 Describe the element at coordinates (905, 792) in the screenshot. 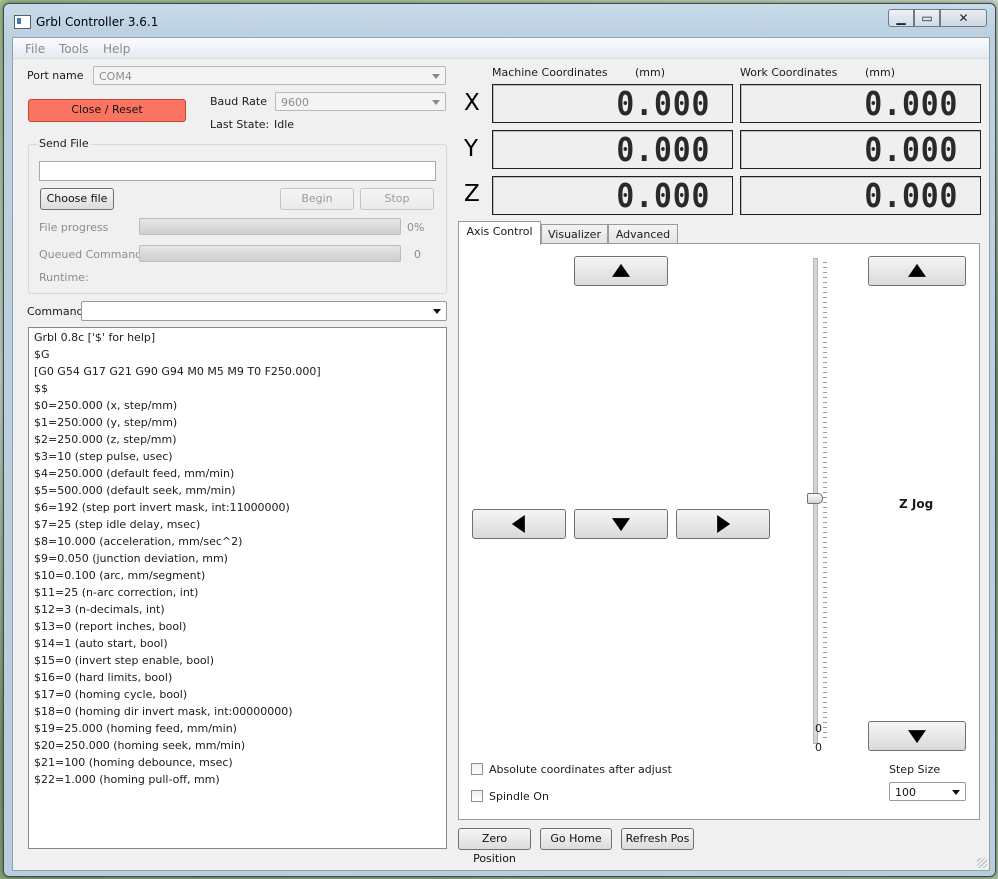

I see `step-size-value: 100` at that location.